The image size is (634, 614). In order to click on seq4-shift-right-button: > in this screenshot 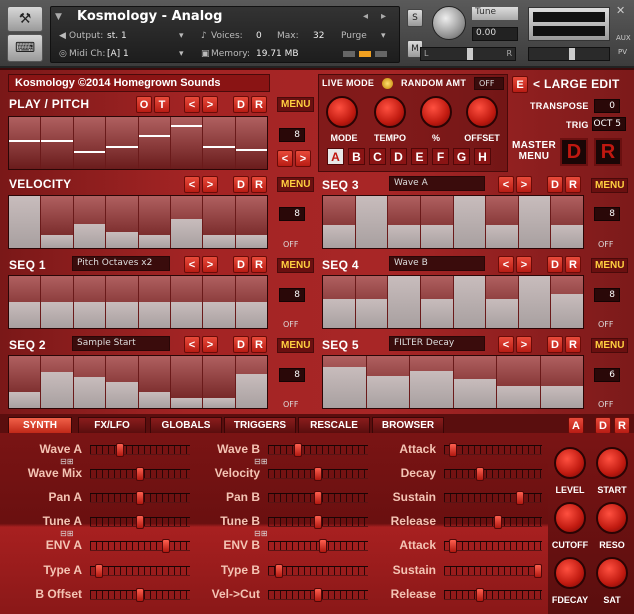, I will do `click(524, 264)`.